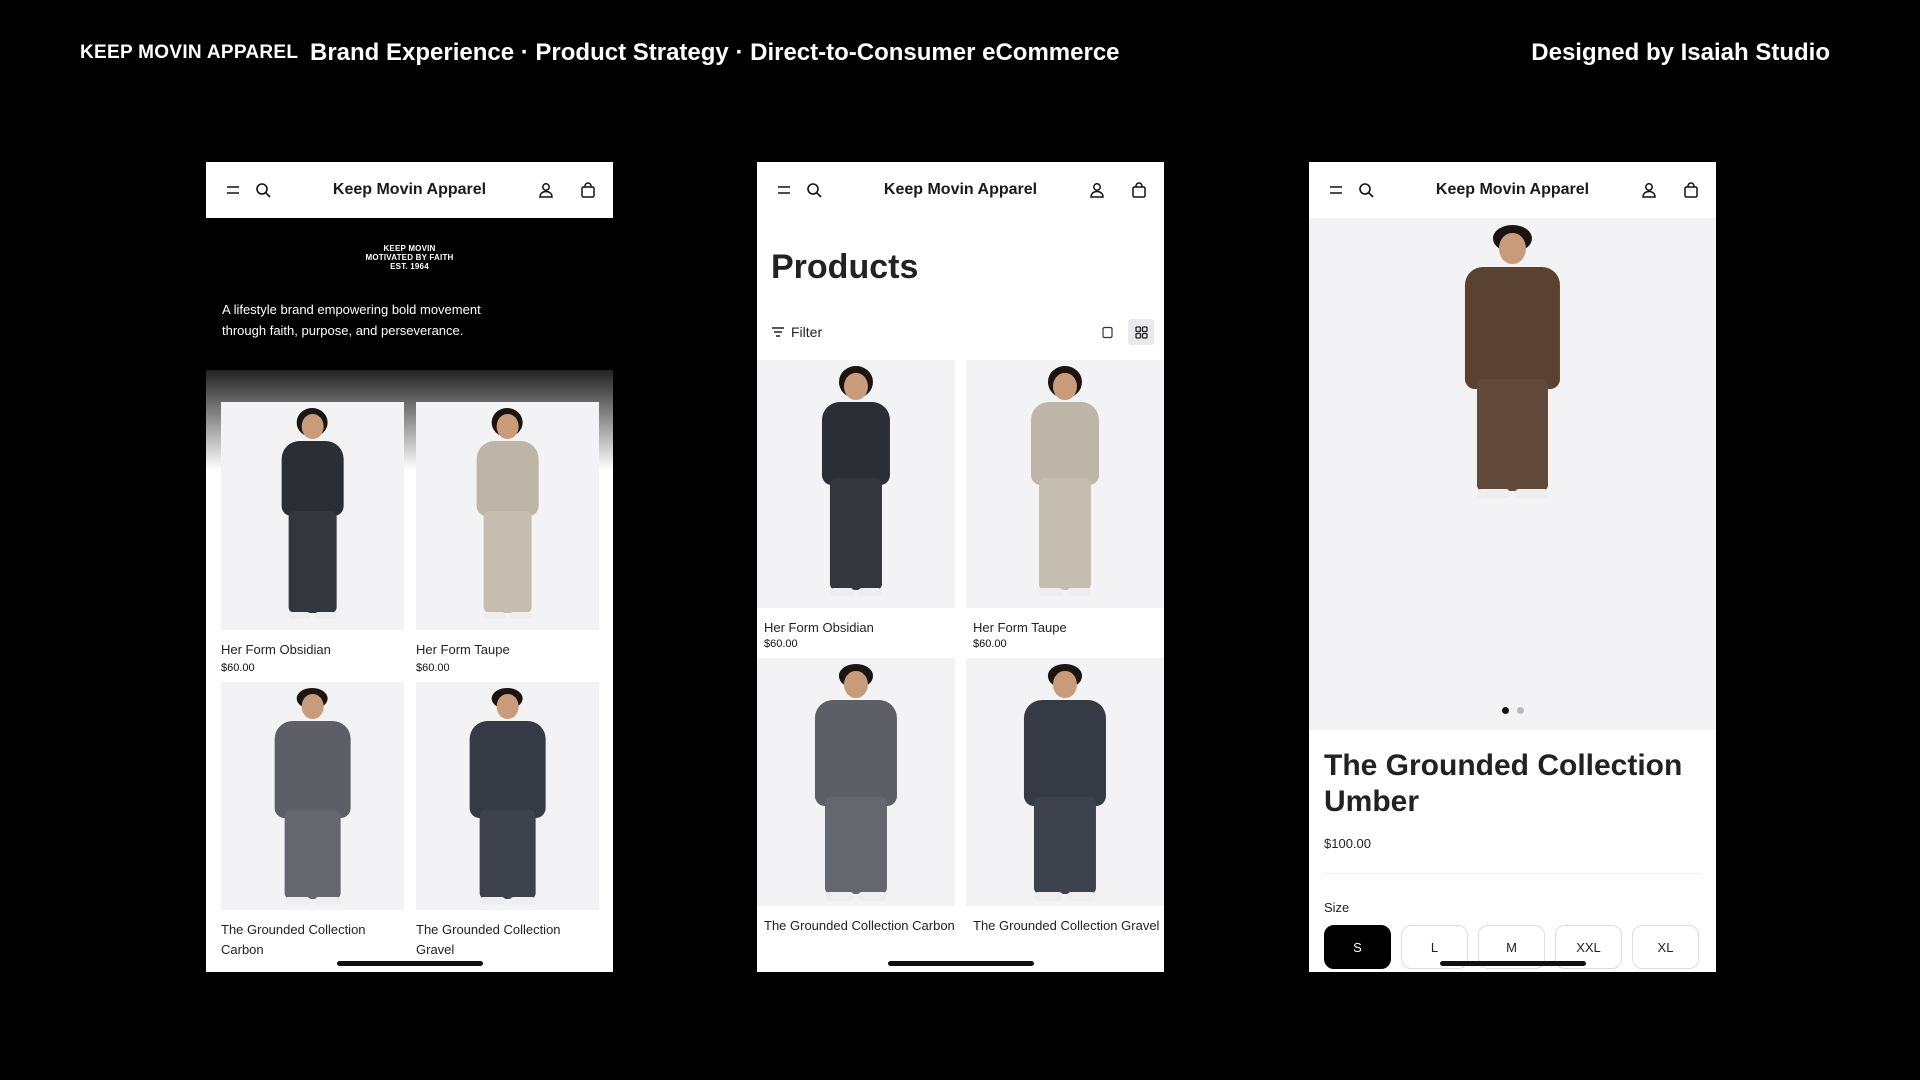  What do you see at coordinates (409, 248) in the screenshot?
I see `logo-line: KEEP MOVIN` at bounding box center [409, 248].